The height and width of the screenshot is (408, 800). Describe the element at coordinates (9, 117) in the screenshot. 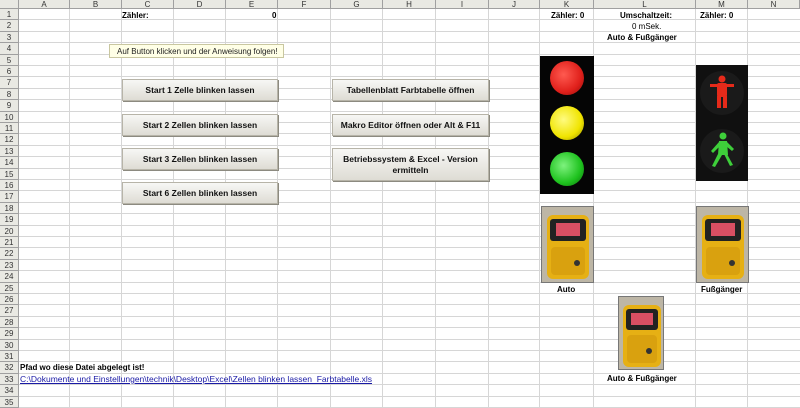

I see `row-header-10: 10` at that location.